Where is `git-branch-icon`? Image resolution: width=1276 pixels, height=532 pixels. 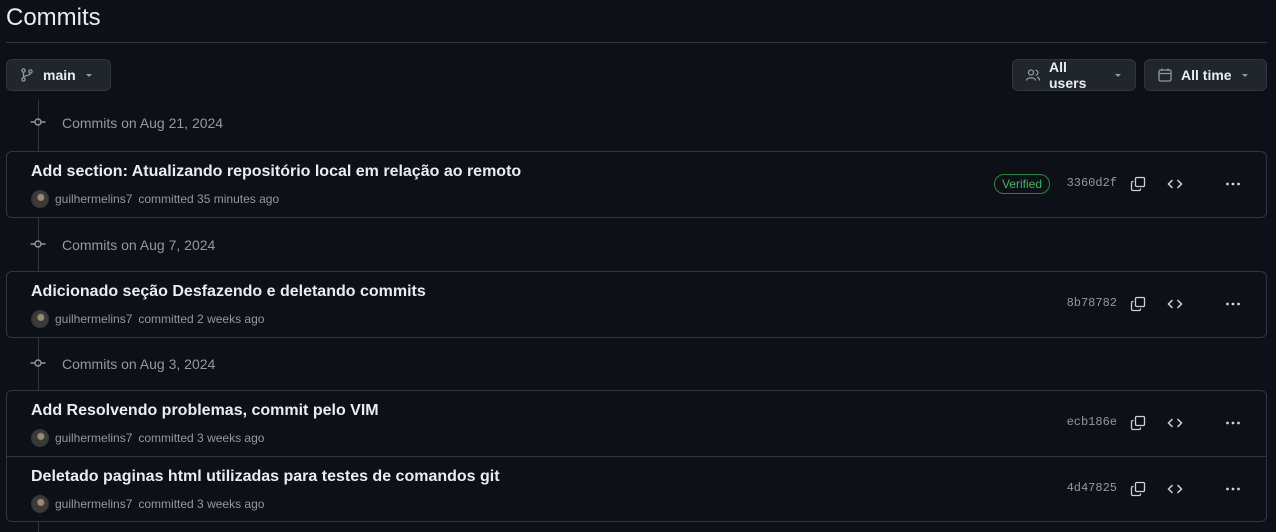
git-branch-icon is located at coordinates (27, 75).